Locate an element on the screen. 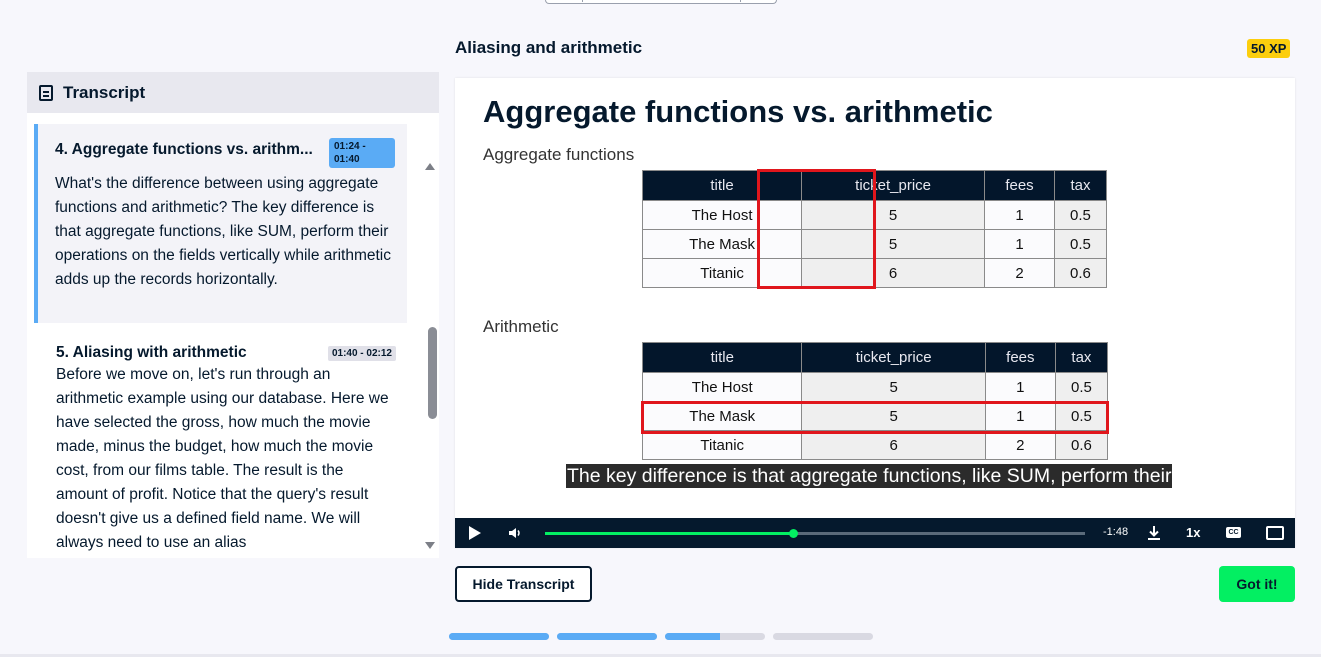 The image size is (1321, 657). table-cell: The Host is located at coordinates (722, 387).